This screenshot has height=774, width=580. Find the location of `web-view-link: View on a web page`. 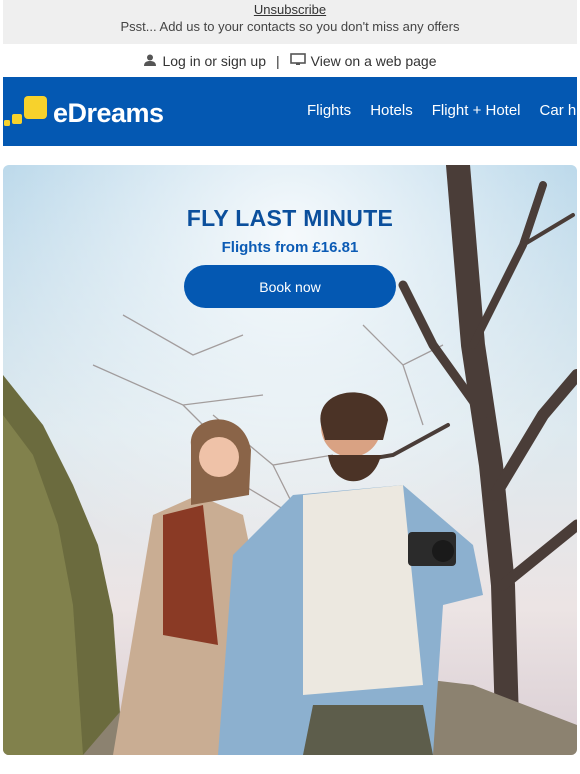

web-view-link: View on a web page is located at coordinates (363, 60).